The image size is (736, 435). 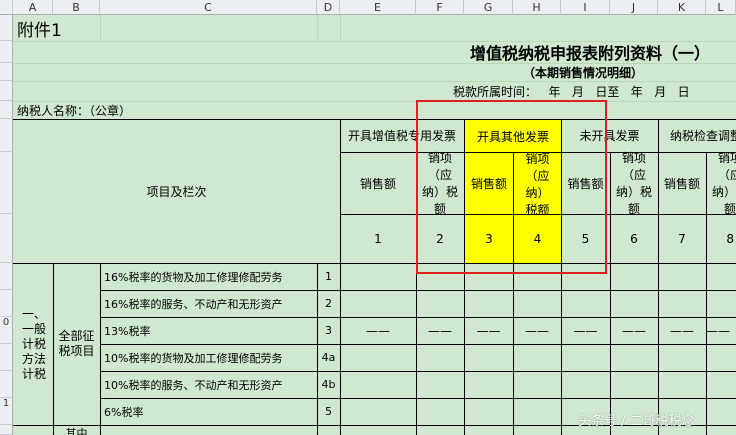 I want to click on section-general: 一、一般计税方法计税, so click(x=33, y=343).